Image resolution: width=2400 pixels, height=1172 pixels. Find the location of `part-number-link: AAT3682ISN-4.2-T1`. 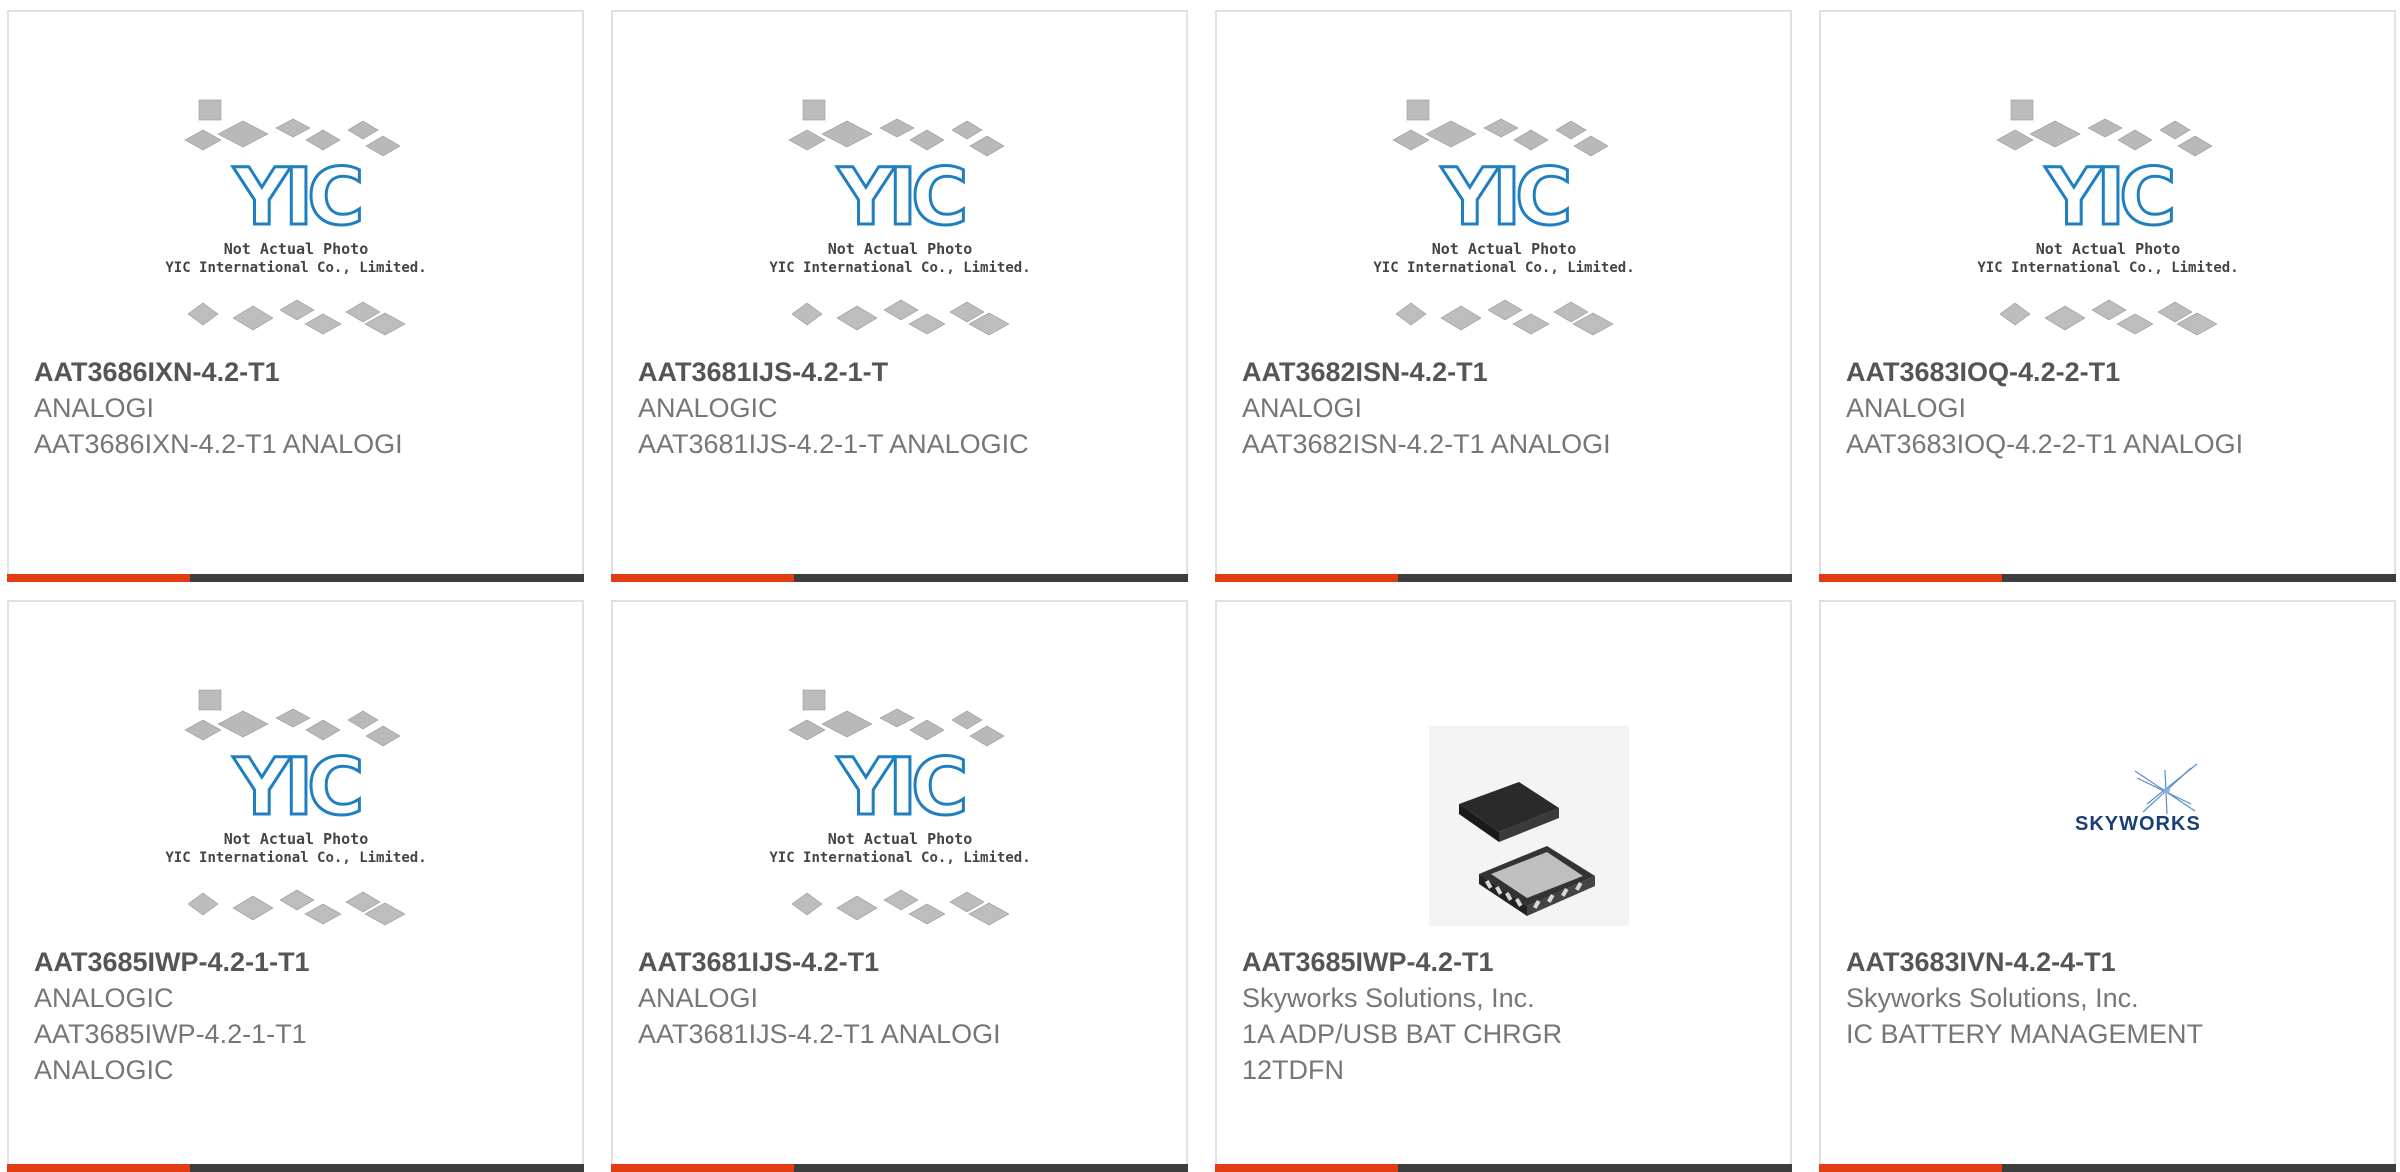

part-number-link: AAT3682ISN-4.2-T1 is located at coordinates (1506, 372).